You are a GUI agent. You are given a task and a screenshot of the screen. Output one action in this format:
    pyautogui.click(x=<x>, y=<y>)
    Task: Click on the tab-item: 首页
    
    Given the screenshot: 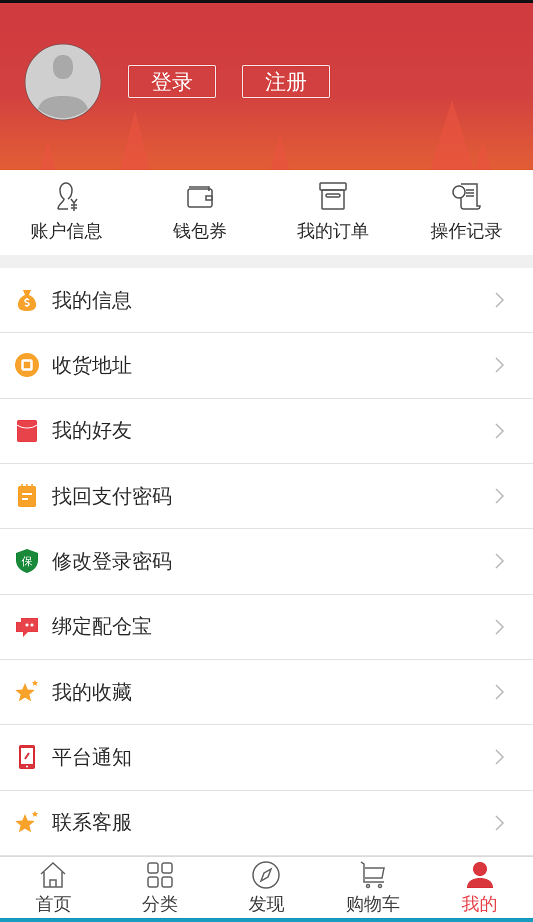 What is the action you would take?
    pyautogui.click(x=53, y=887)
    